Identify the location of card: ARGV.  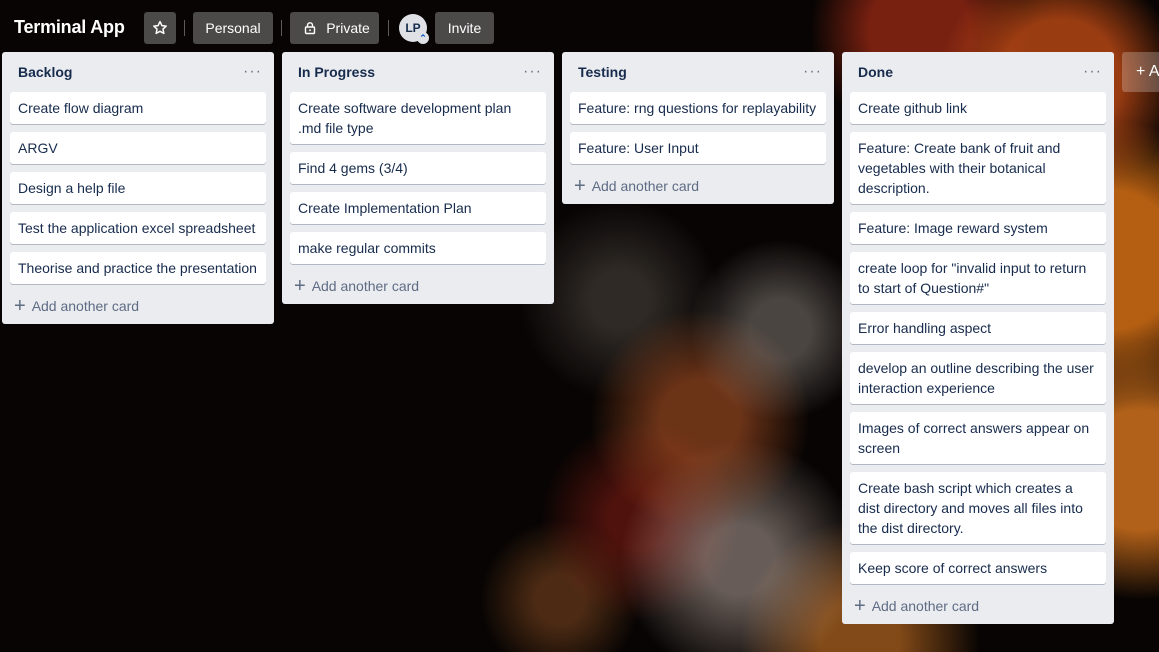
(138, 148).